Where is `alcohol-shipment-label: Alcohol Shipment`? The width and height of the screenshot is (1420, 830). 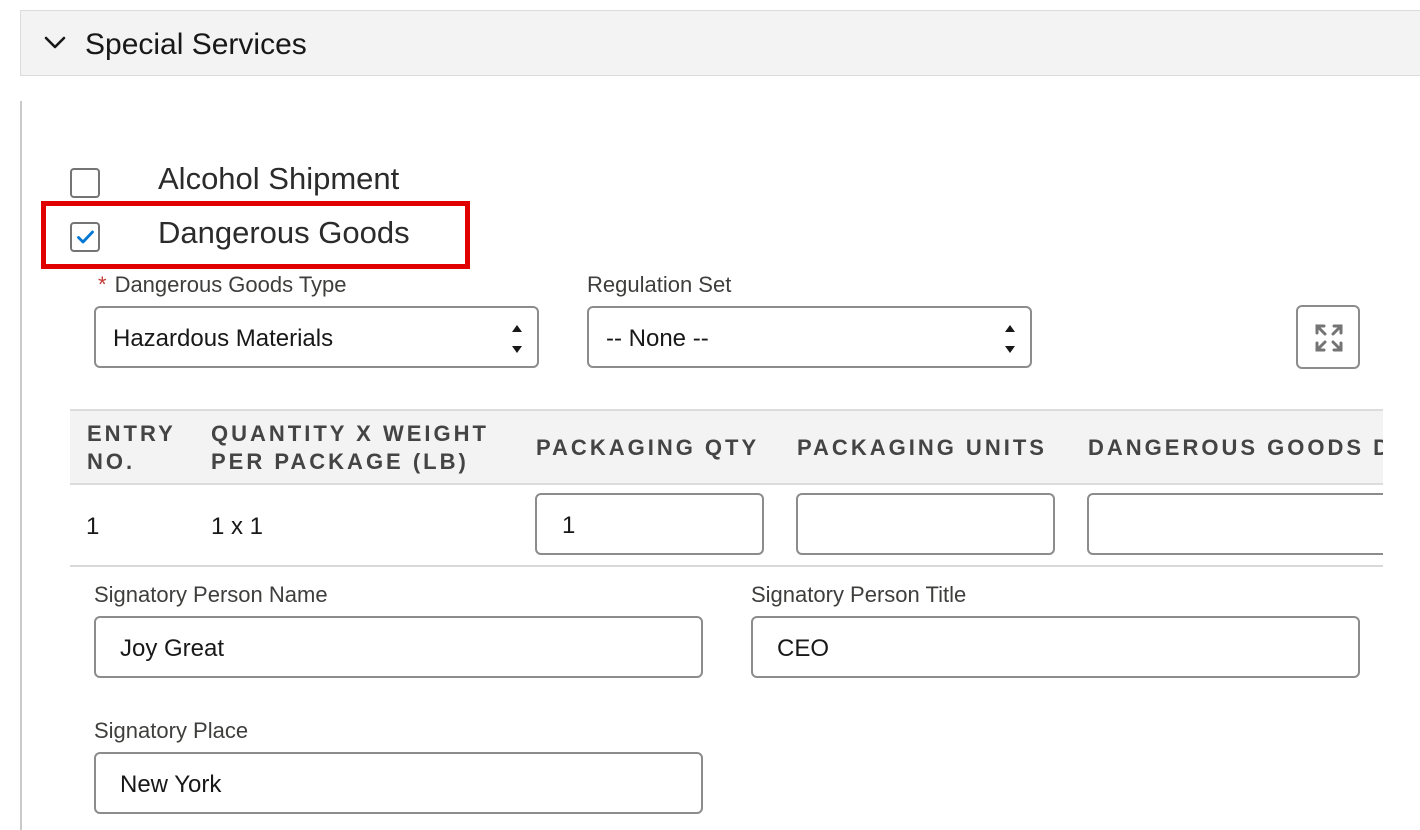 alcohol-shipment-label: Alcohol Shipment is located at coordinates (279, 178).